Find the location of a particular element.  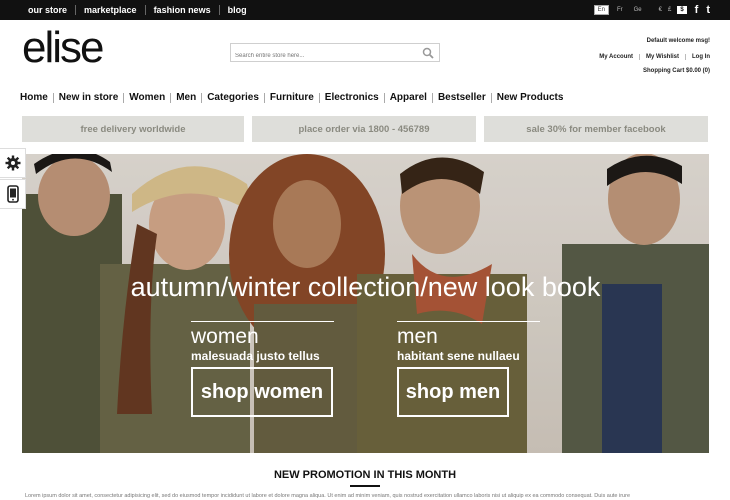

women-cta: women malesuada justo tellus shop women is located at coordinates (263, 369).